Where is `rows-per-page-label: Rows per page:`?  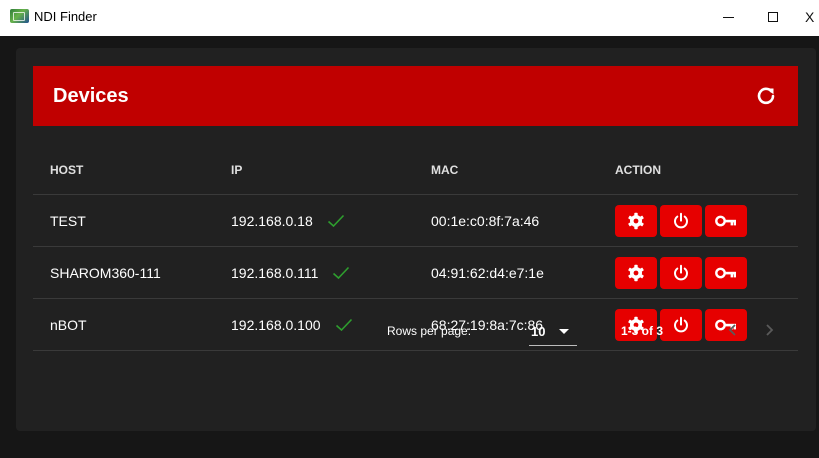
rows-per-page-label: Rows per page: is located at coordinates (429, 331).